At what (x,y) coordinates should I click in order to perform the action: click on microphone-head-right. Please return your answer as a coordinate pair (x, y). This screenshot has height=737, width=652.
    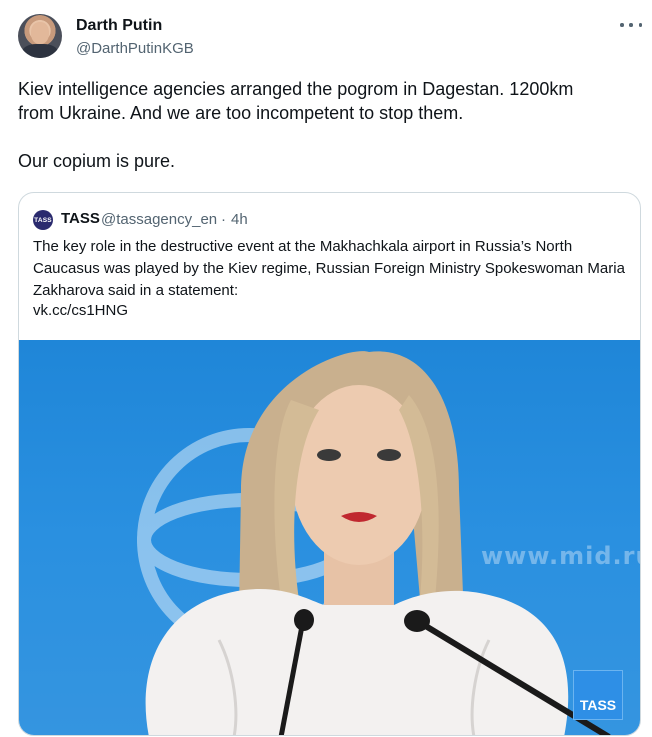
    Looking at the image, I should click on (417, 621).